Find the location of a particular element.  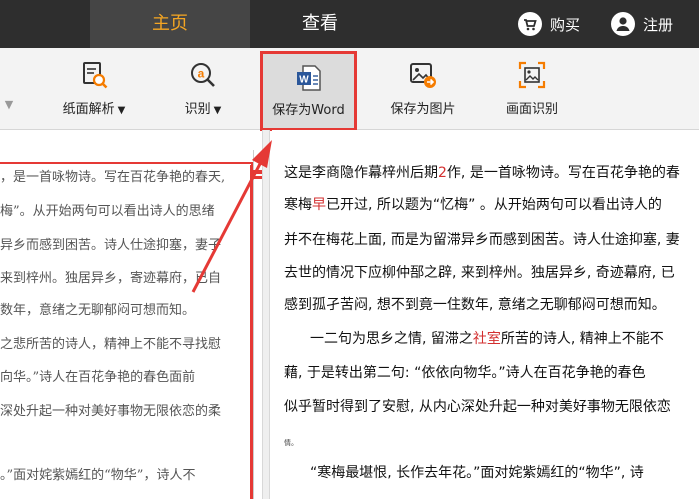

buy-button: 购买 is located at coordinates (549, 24).